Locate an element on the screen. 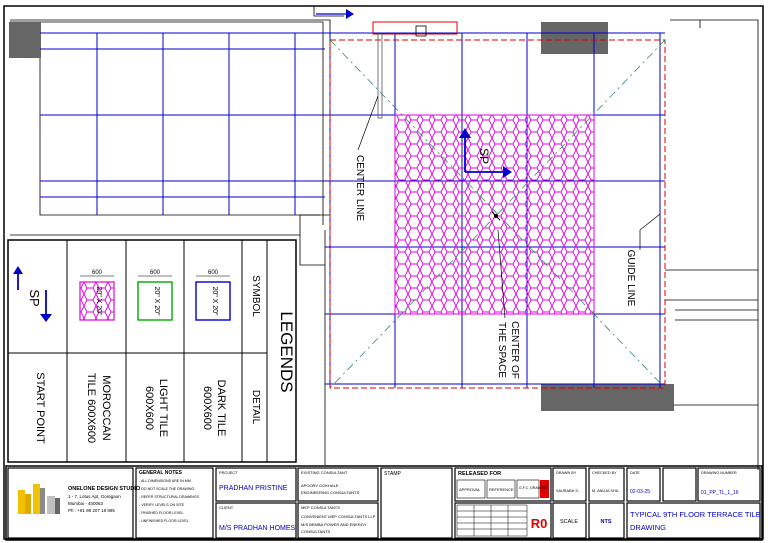 The height and width of the screenshot is (543, 768). existing-consultant-label: EXISTING CONSULTANT is located at coordinates (324, 472).